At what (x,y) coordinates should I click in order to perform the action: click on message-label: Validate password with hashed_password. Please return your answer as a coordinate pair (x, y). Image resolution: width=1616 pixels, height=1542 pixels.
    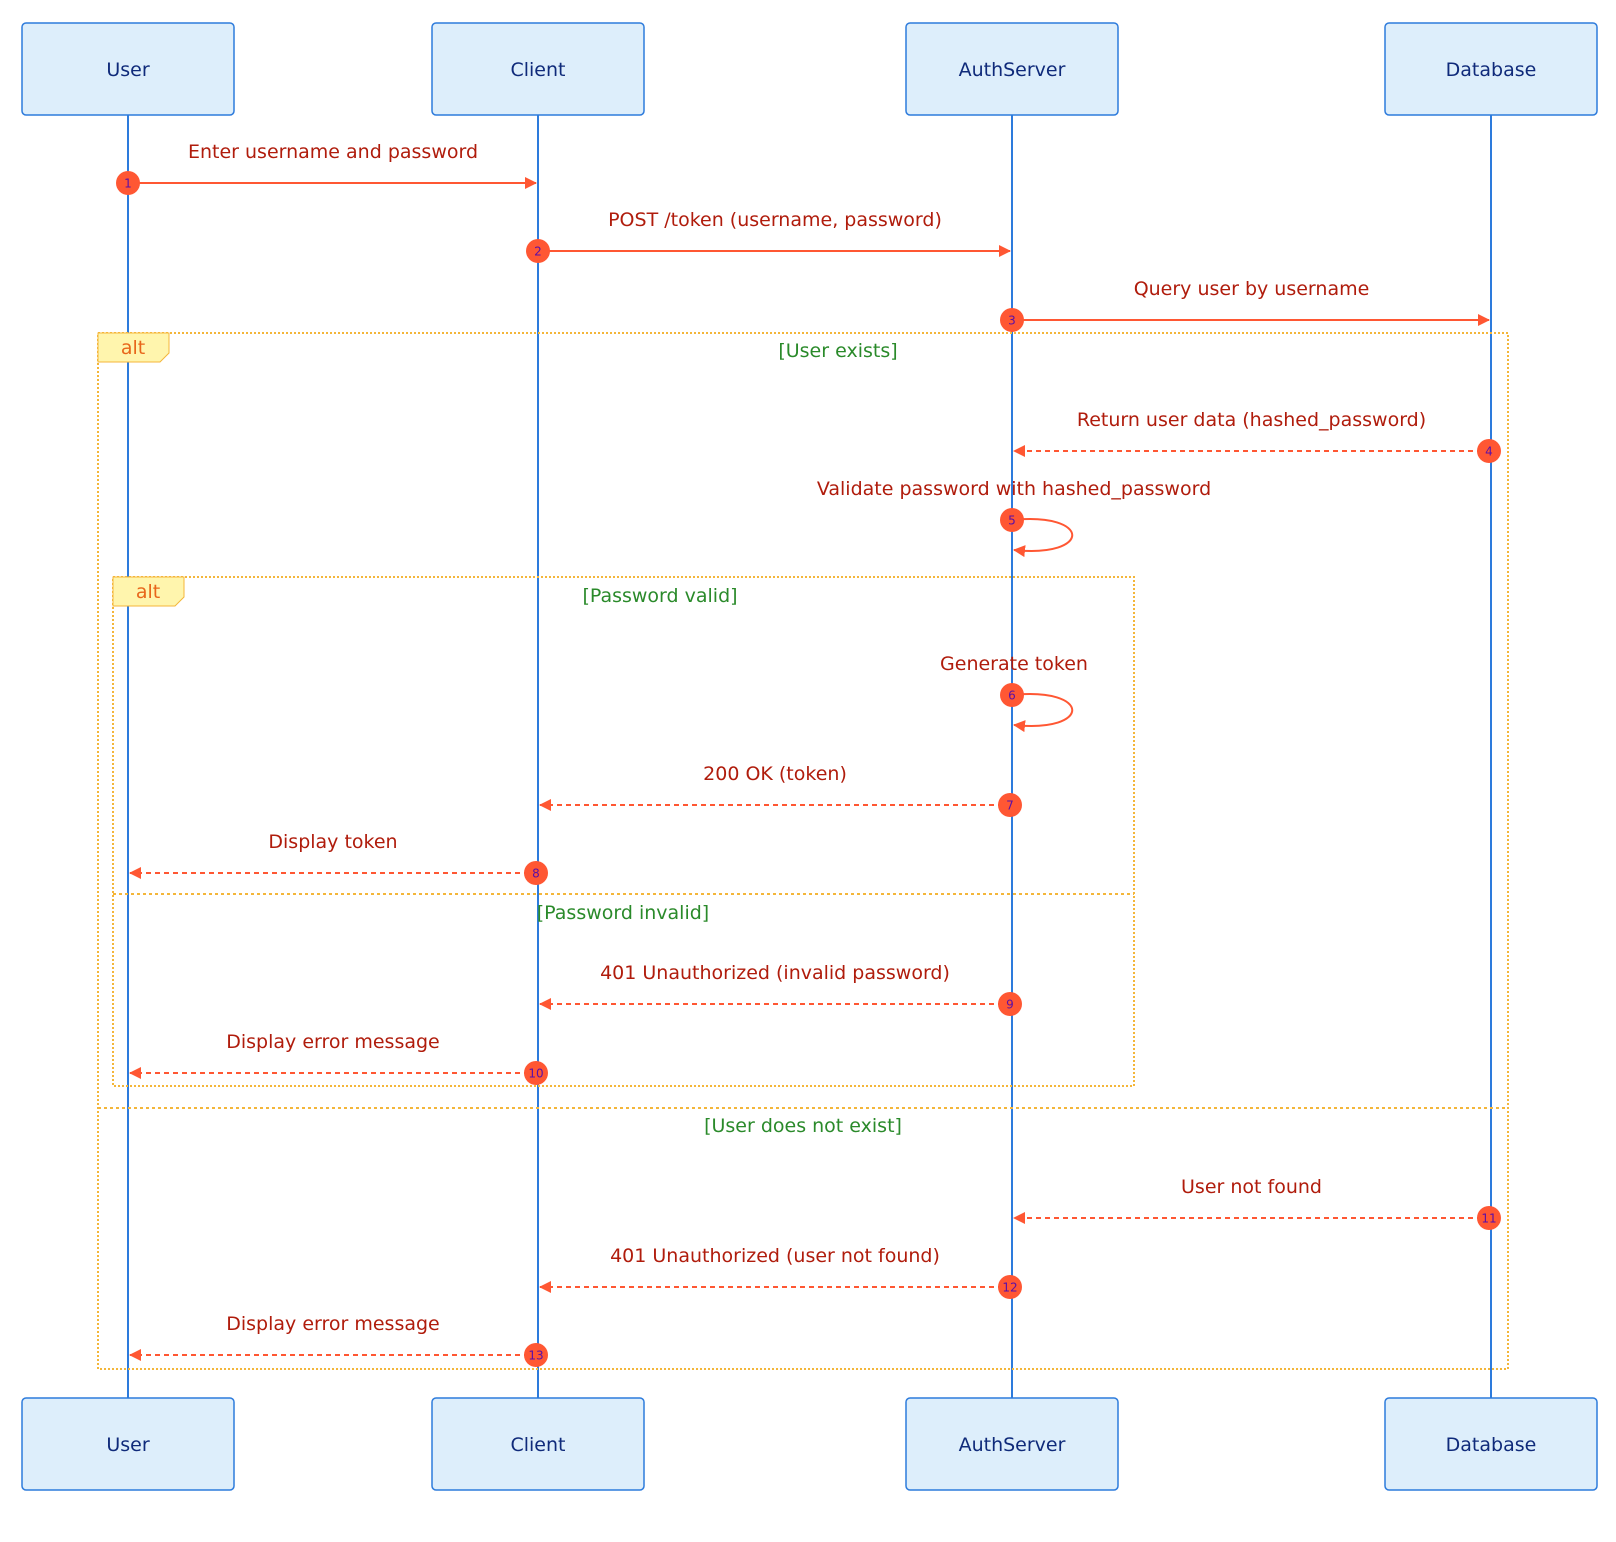
    Looking at the image, I should click on (1014, 489).